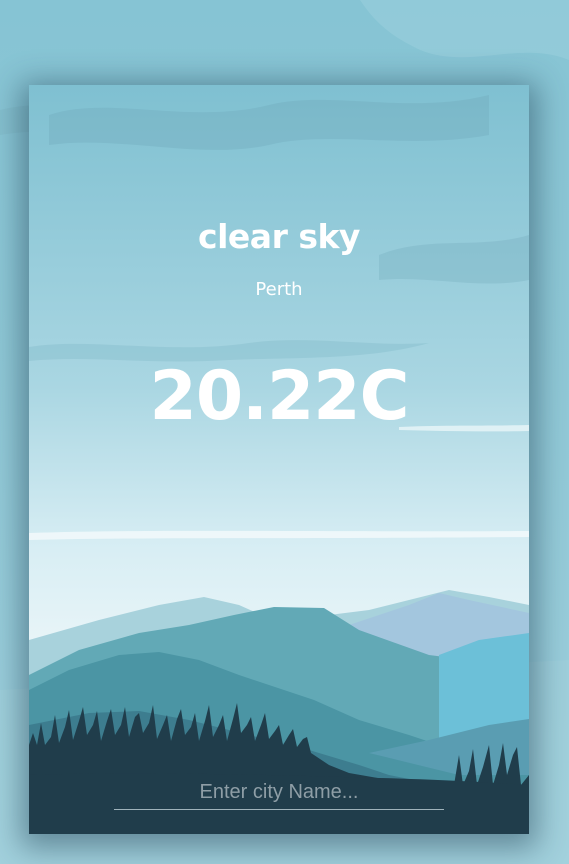 The height and width of the screenshot is (864, 569). Describe the element at coordinates (279, 236) in the screenshot. I see `weather-condition: clear sky` at that location.